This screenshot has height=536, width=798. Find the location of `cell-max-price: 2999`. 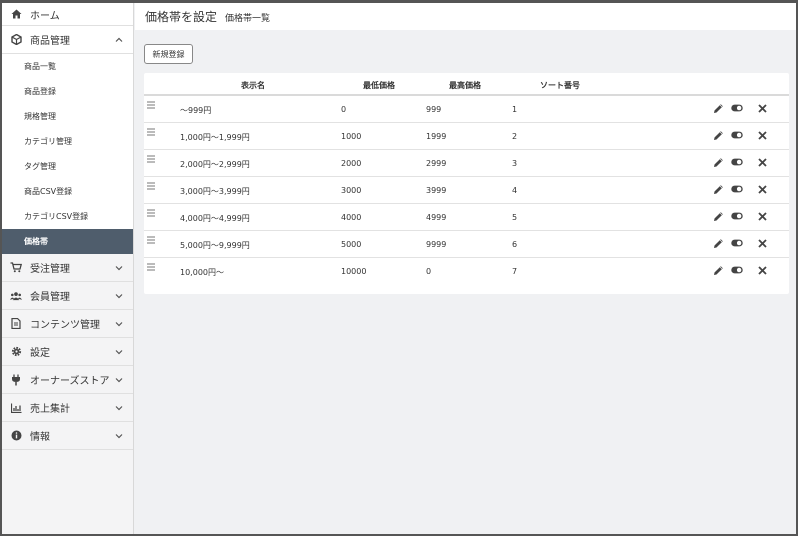

cell-max-price: 2999 is located at coordinates (436, 163).